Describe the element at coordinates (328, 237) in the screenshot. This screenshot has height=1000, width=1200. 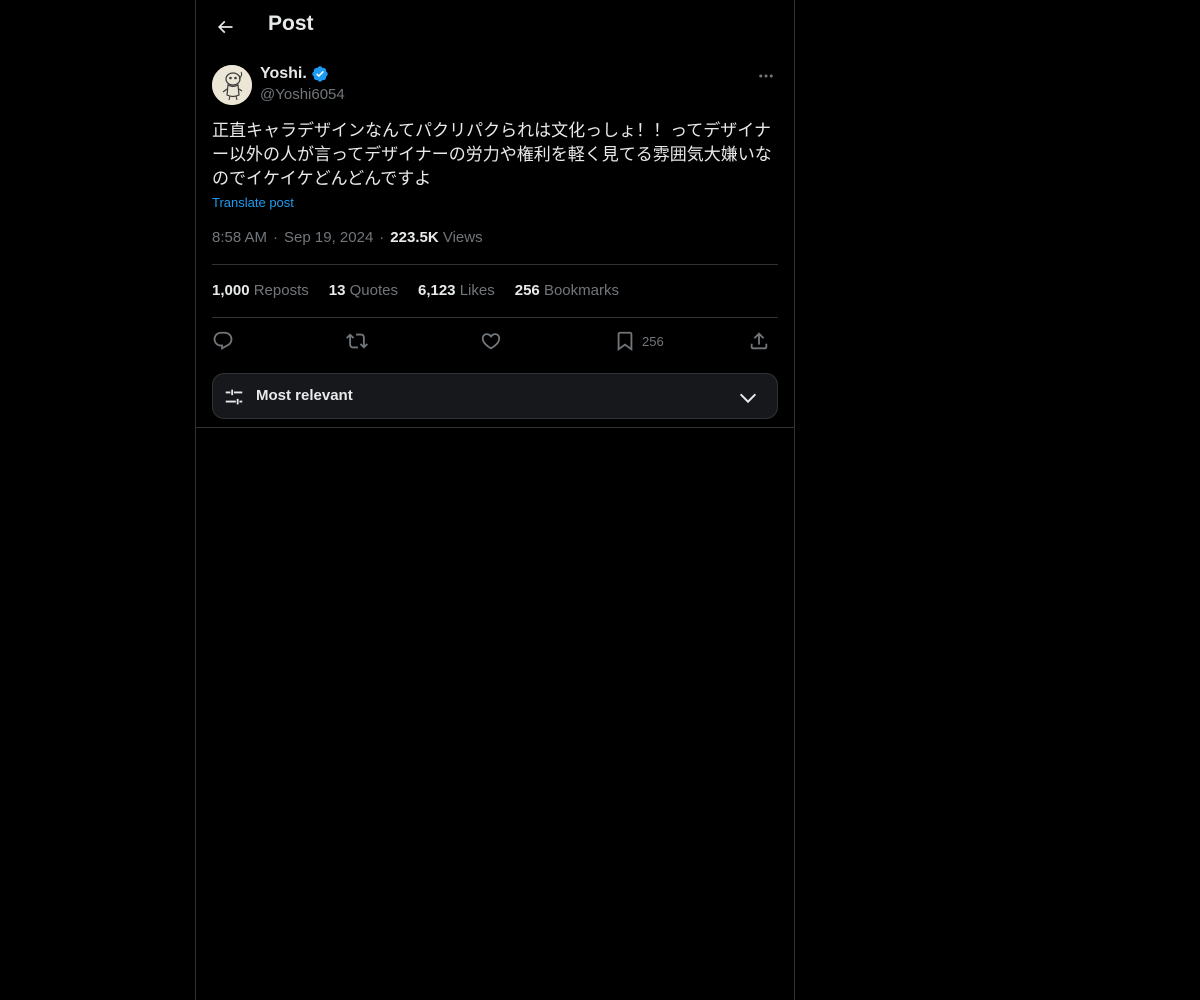
I see `post-date: Sep 19, 2024` at that location.